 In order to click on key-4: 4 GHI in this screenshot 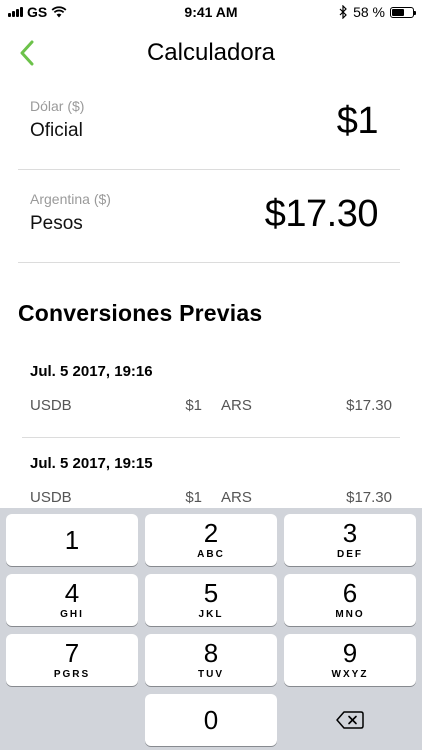, I will do `click(72, 600)`.